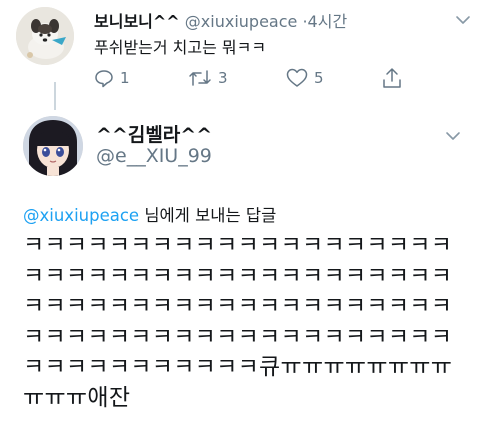 This screenshot has height=446, width=480. I want to click on like-button: 5, so click(305, 78).